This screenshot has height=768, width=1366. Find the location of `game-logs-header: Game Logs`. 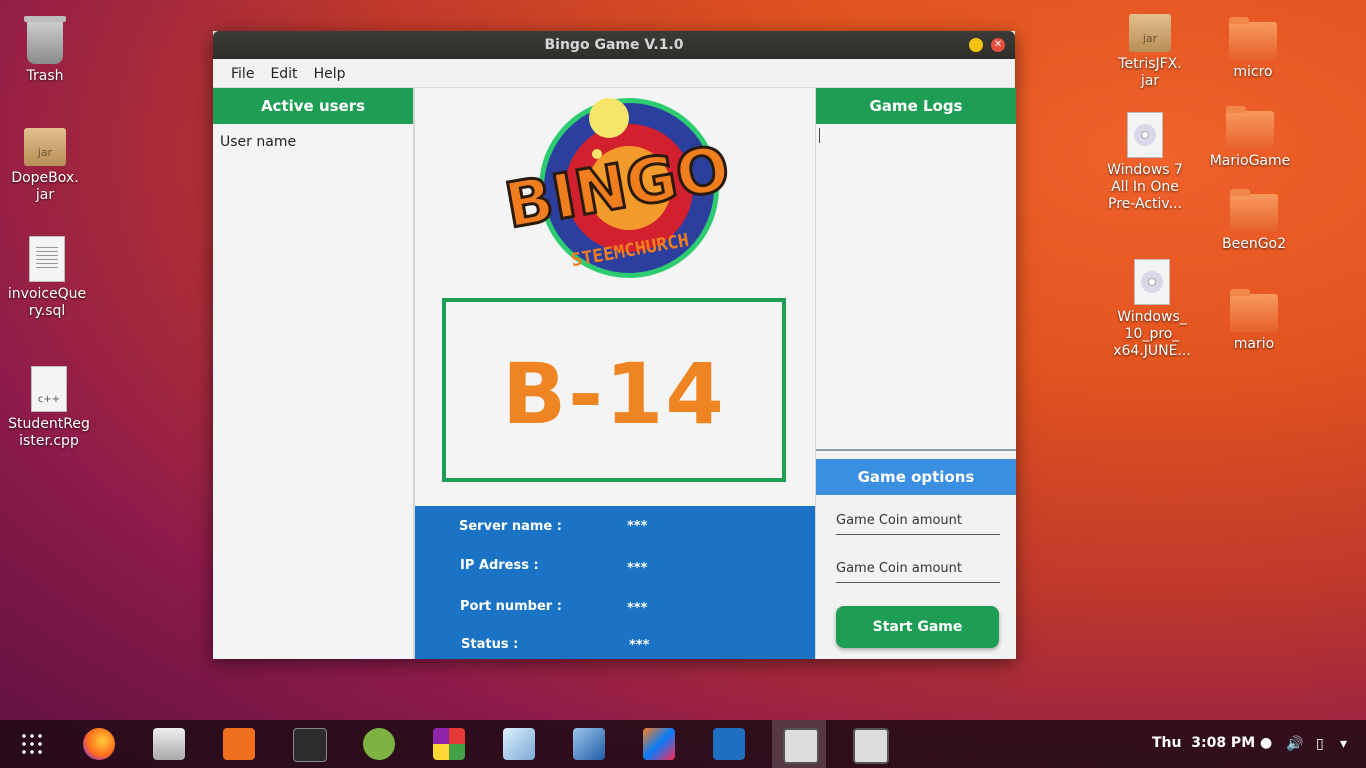

game-logs-header: Game Logs is located at coordinates (916, 106).